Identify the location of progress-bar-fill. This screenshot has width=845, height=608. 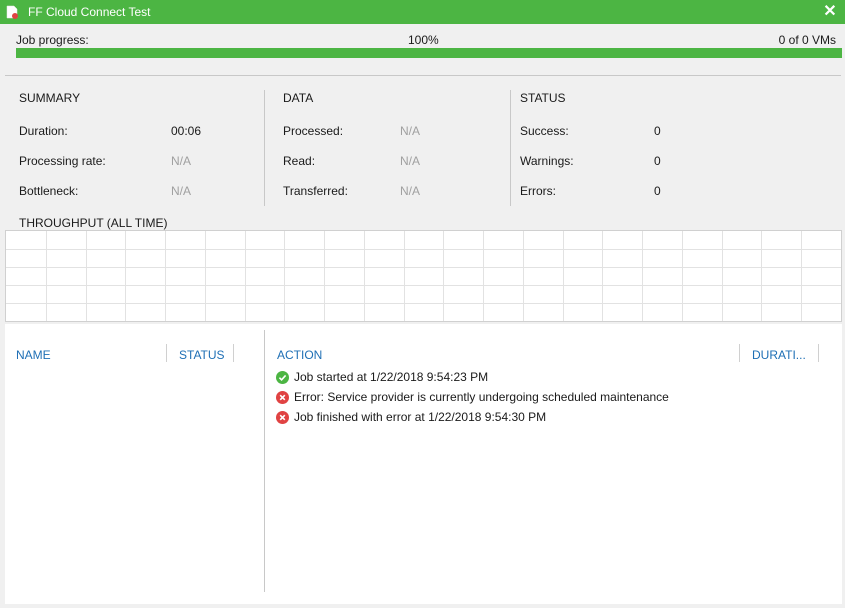
(429, 53).